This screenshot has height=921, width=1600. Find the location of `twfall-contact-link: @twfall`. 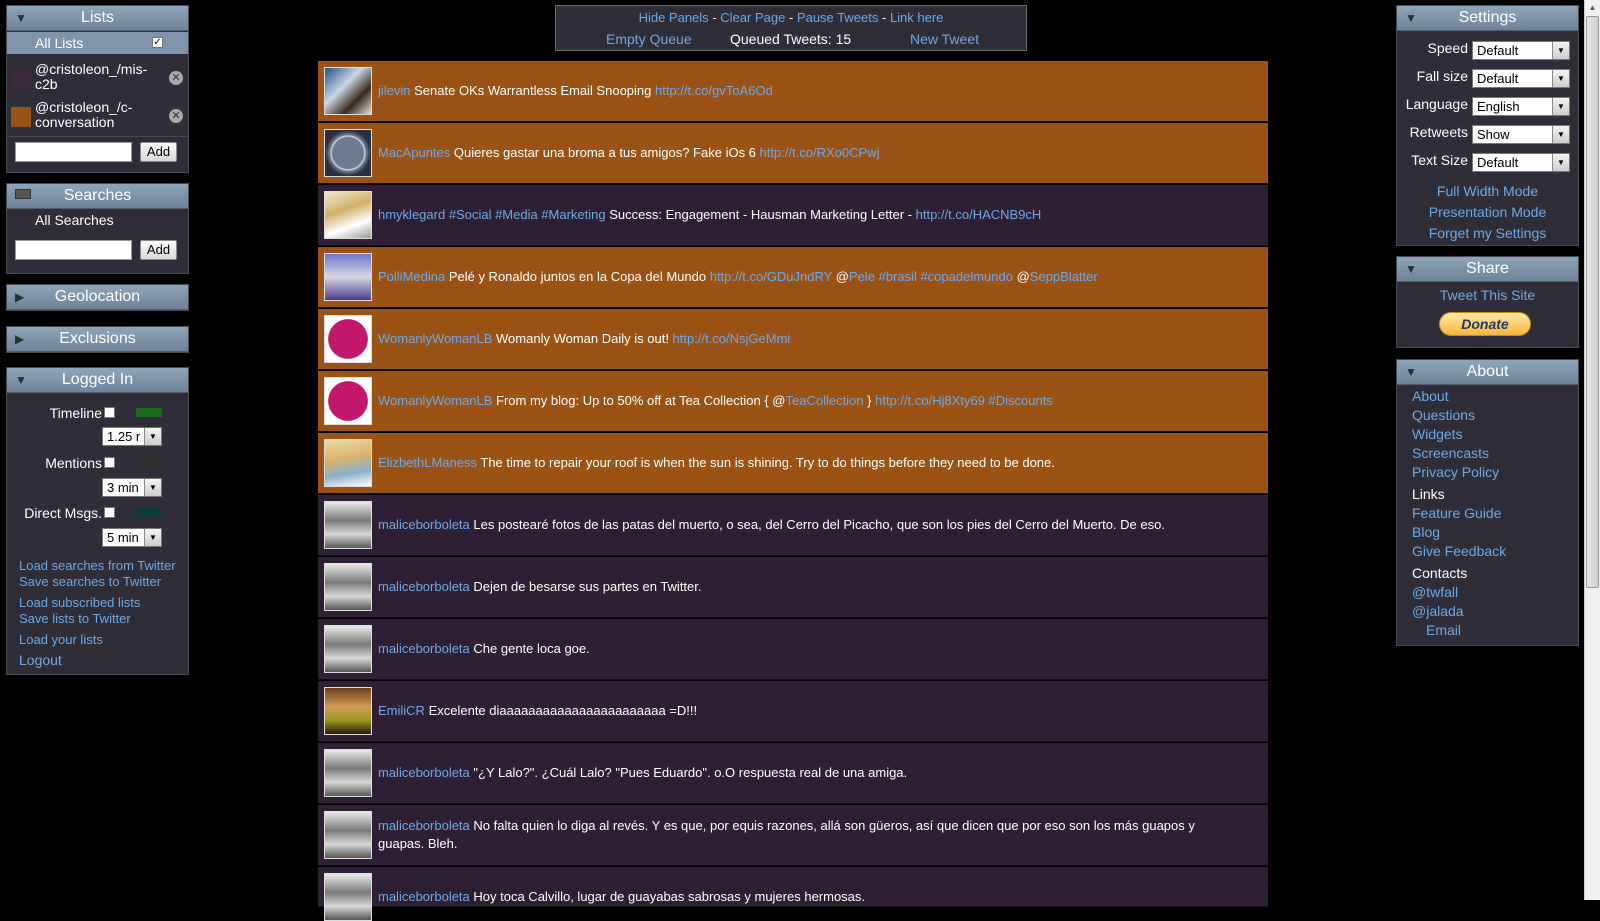

twfall-contact-link: @twfall is located at coordinates (1459, 592).